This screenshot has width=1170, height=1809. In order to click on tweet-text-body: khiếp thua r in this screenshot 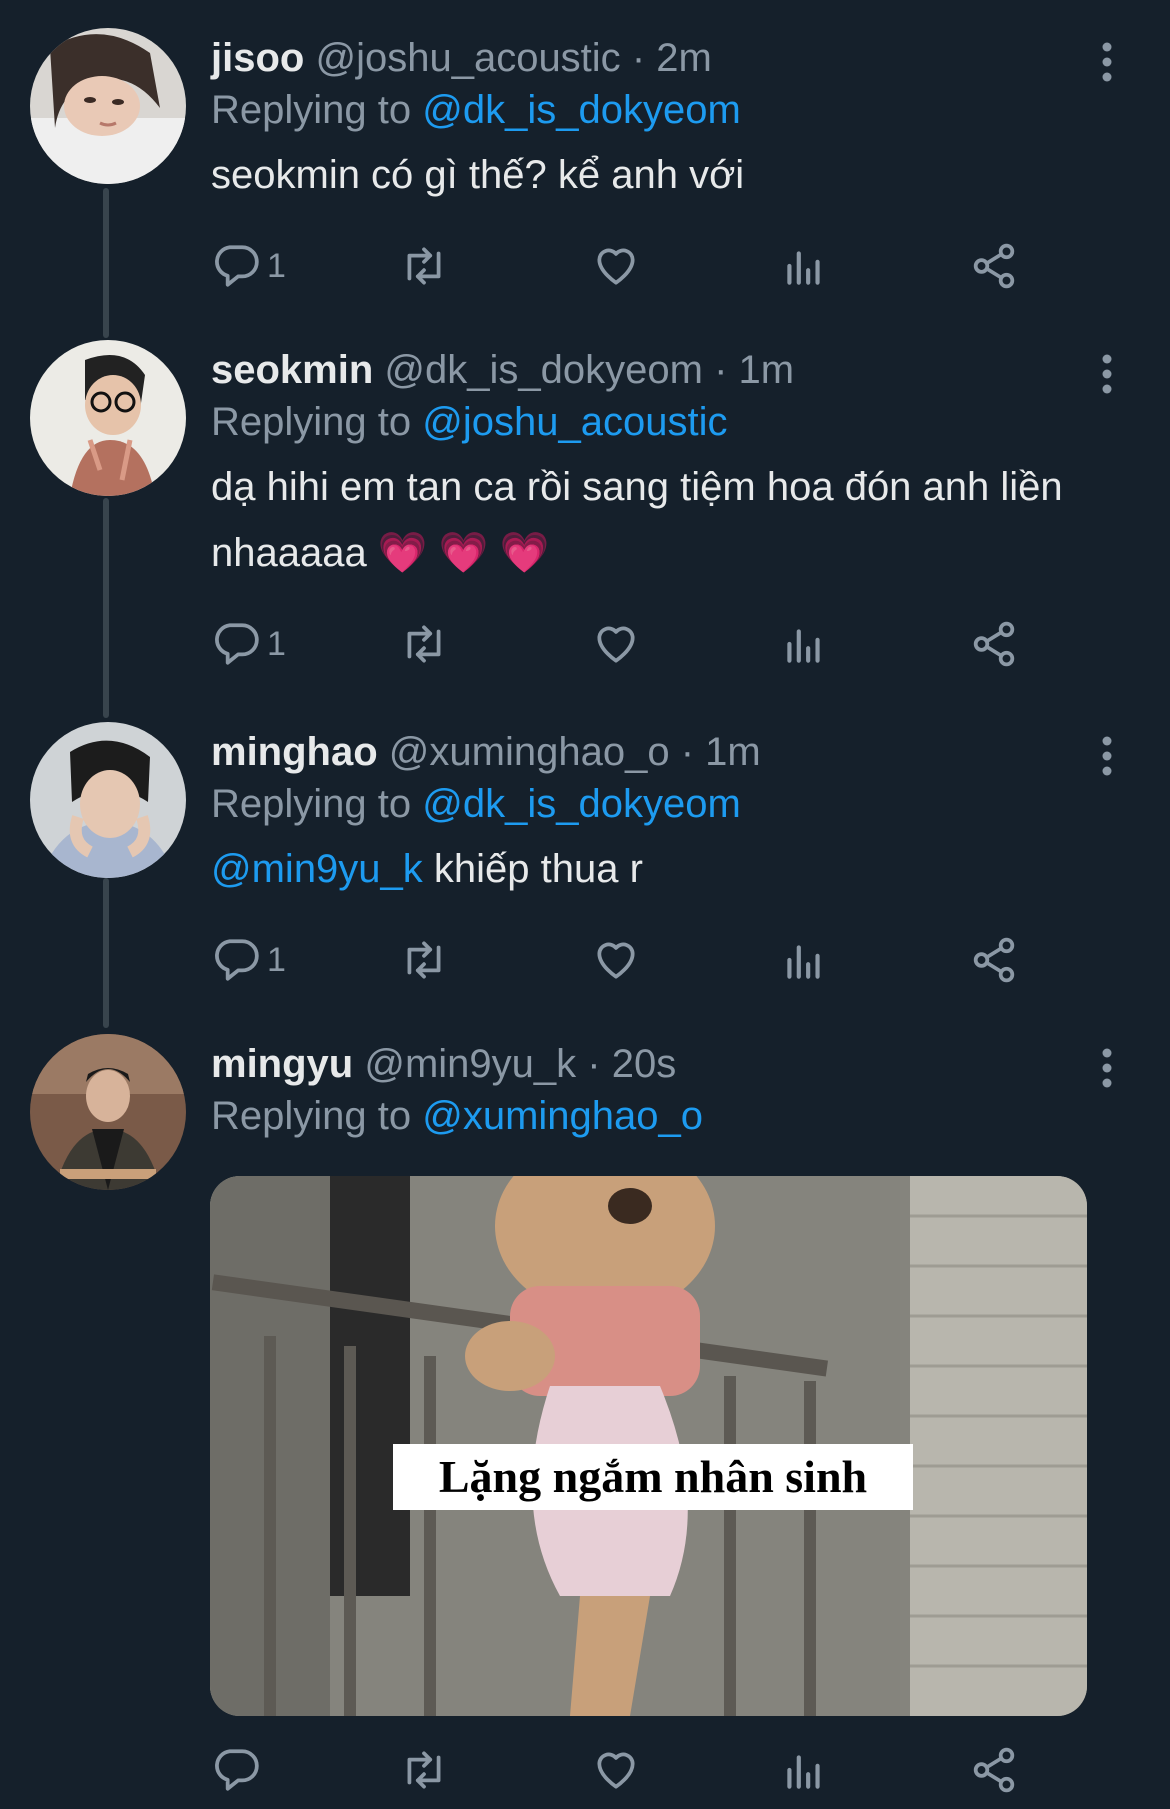, I will do `click(532, 869)`.